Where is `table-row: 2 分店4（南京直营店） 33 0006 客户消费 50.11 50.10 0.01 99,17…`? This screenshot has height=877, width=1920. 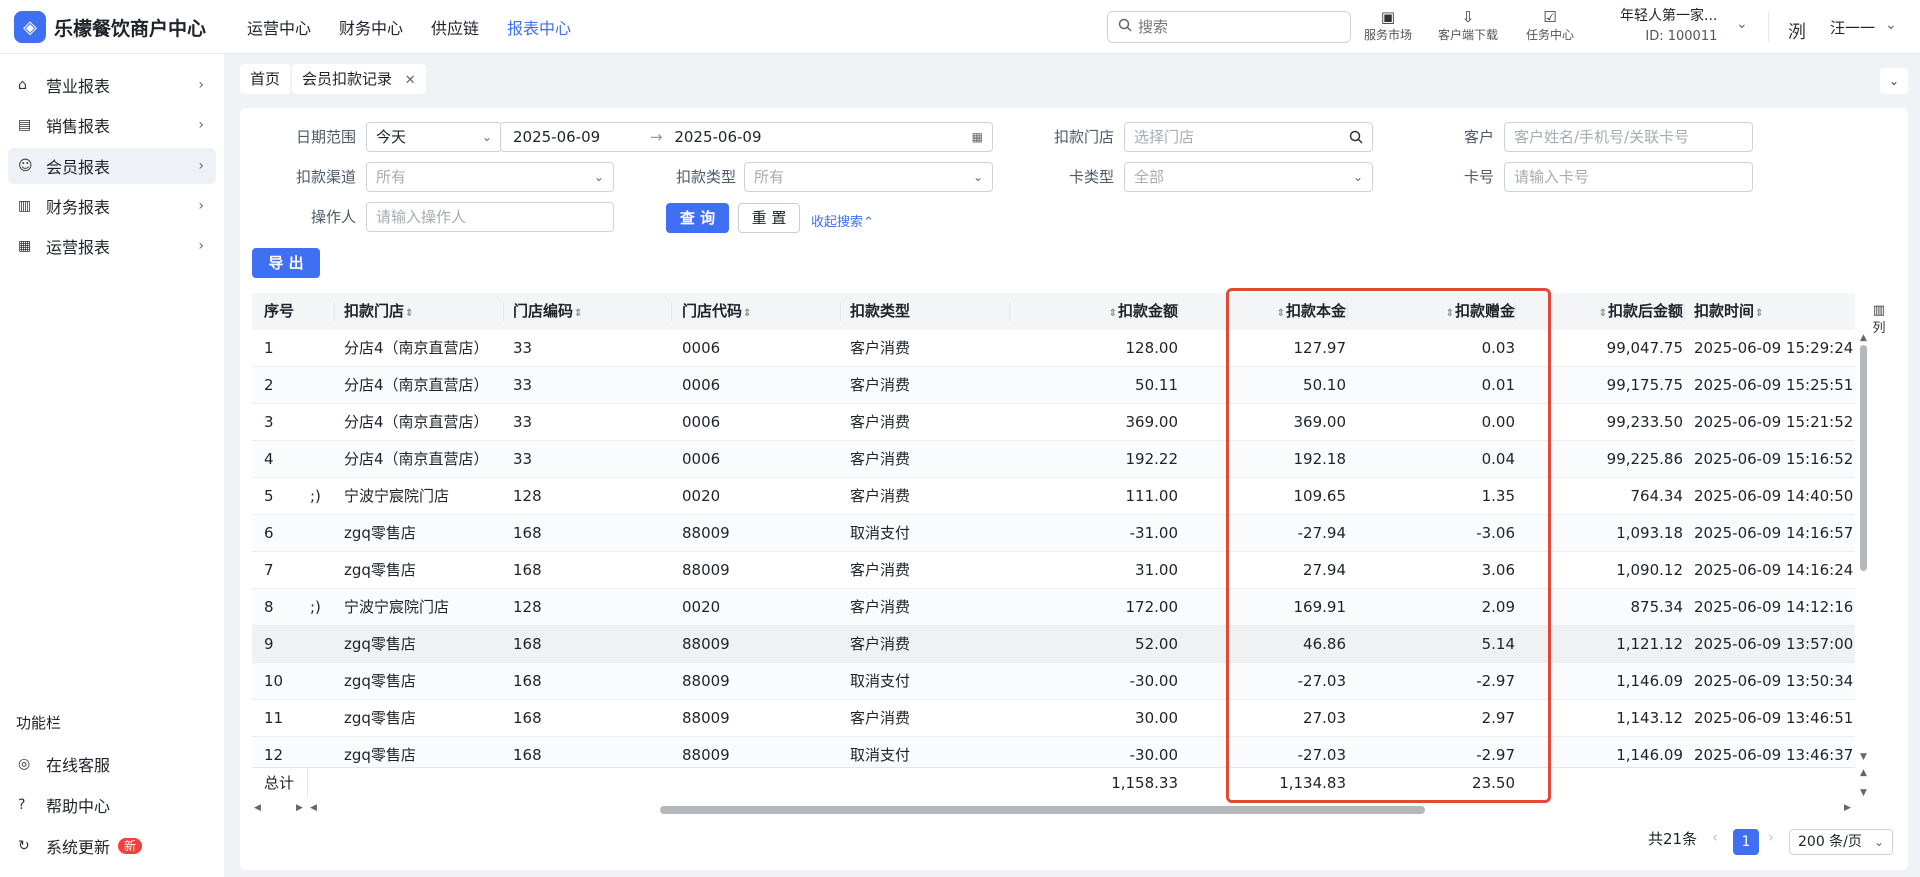
table-row: 2 分店4（南京直营店） 33 0006 客户消费 50.11 50.10 0.01 99,17… is located at coordinates (1053, 385).